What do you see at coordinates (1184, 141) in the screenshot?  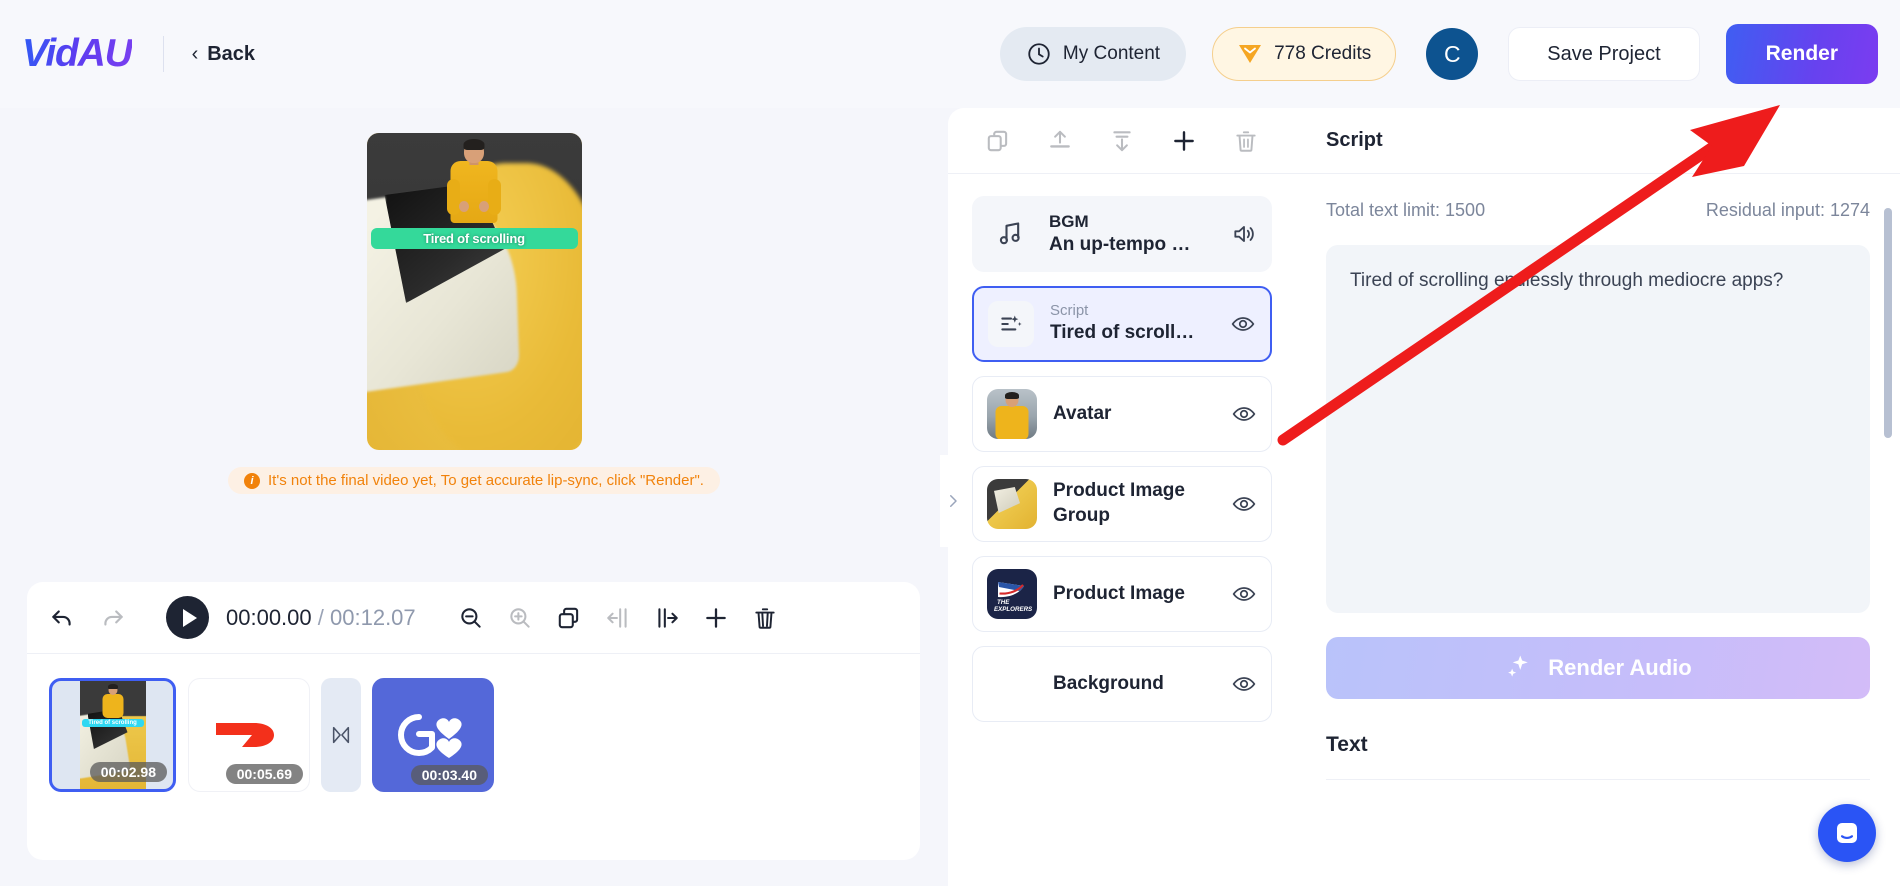 I see `add-layer-icon` at bounding box center [1184, 141].